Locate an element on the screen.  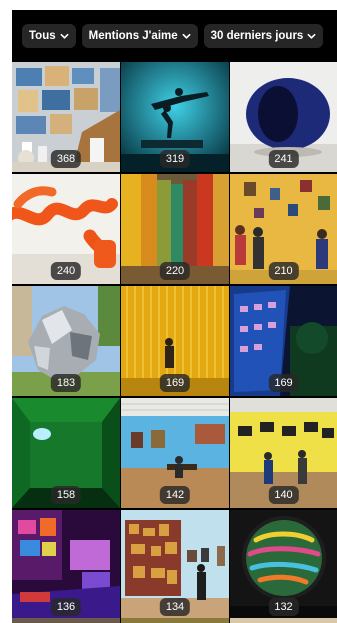
metric-filter: Mentions J'aime is located at coordinates (139, 36).